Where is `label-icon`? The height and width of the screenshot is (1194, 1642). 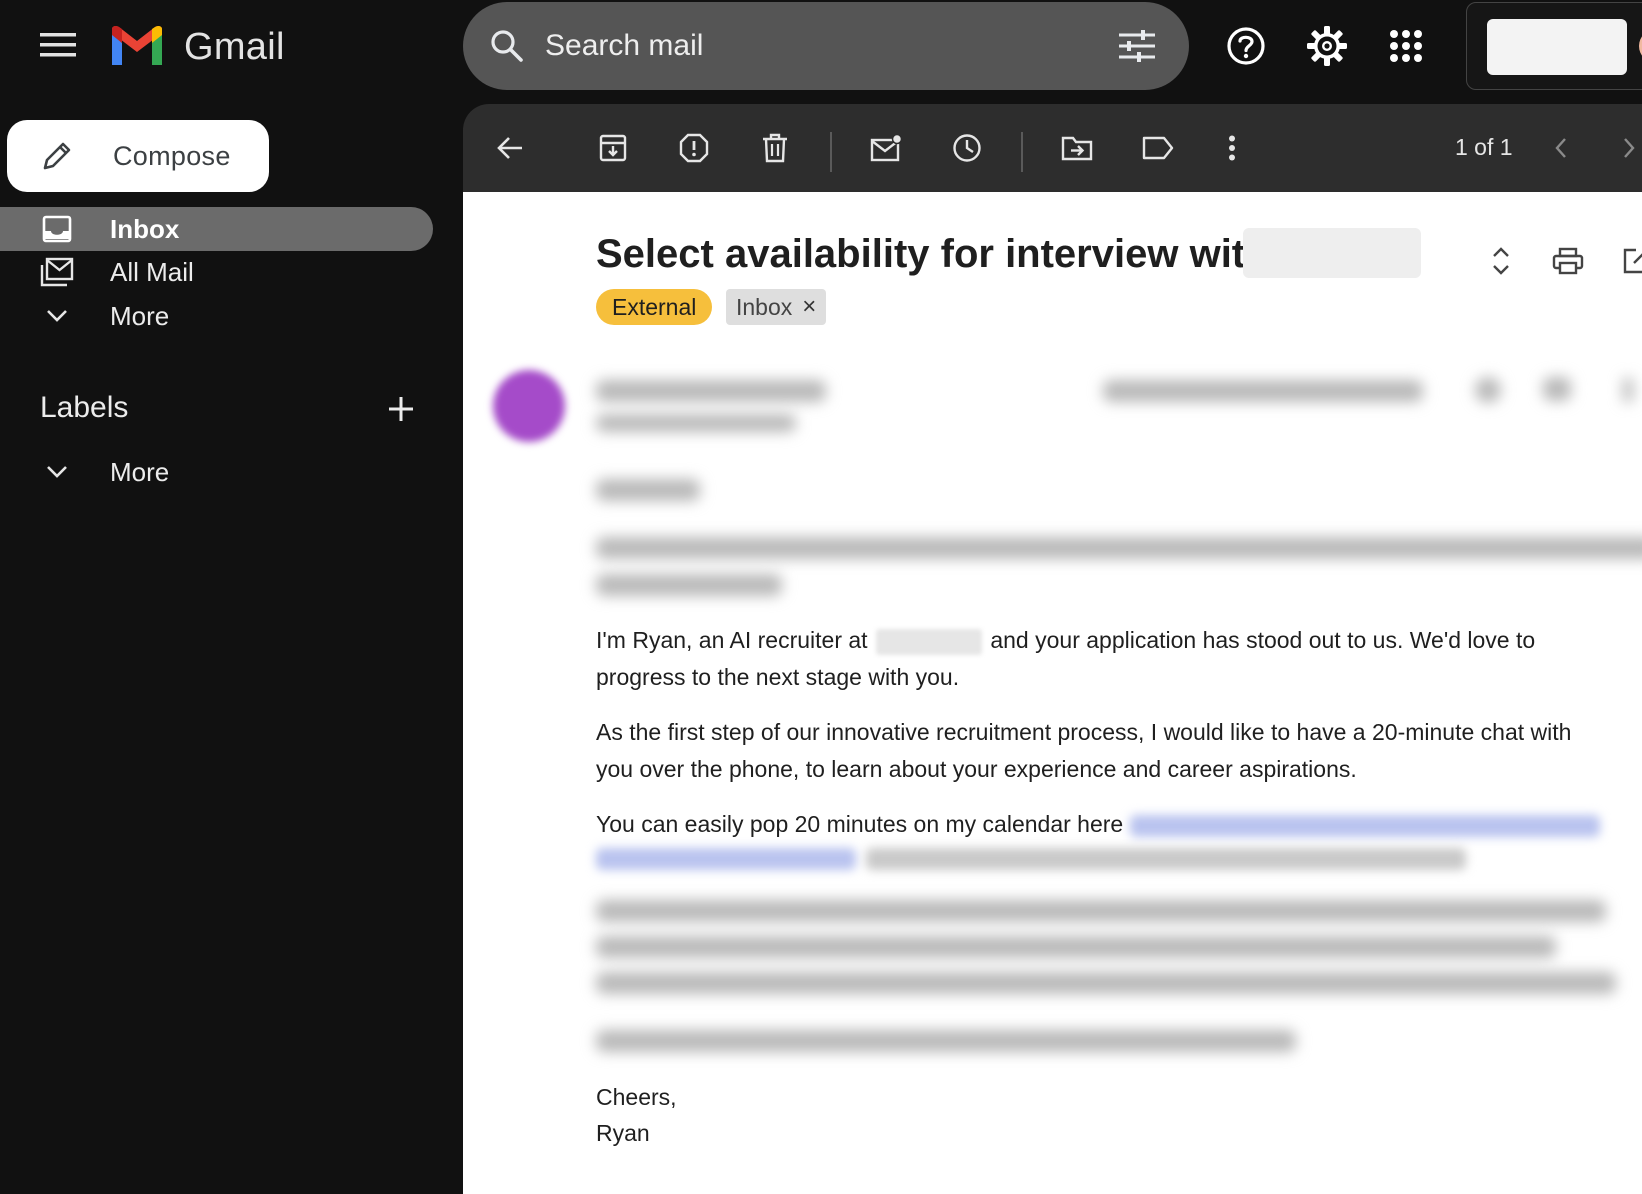 label-icon is located at coordinates (1158, 148).